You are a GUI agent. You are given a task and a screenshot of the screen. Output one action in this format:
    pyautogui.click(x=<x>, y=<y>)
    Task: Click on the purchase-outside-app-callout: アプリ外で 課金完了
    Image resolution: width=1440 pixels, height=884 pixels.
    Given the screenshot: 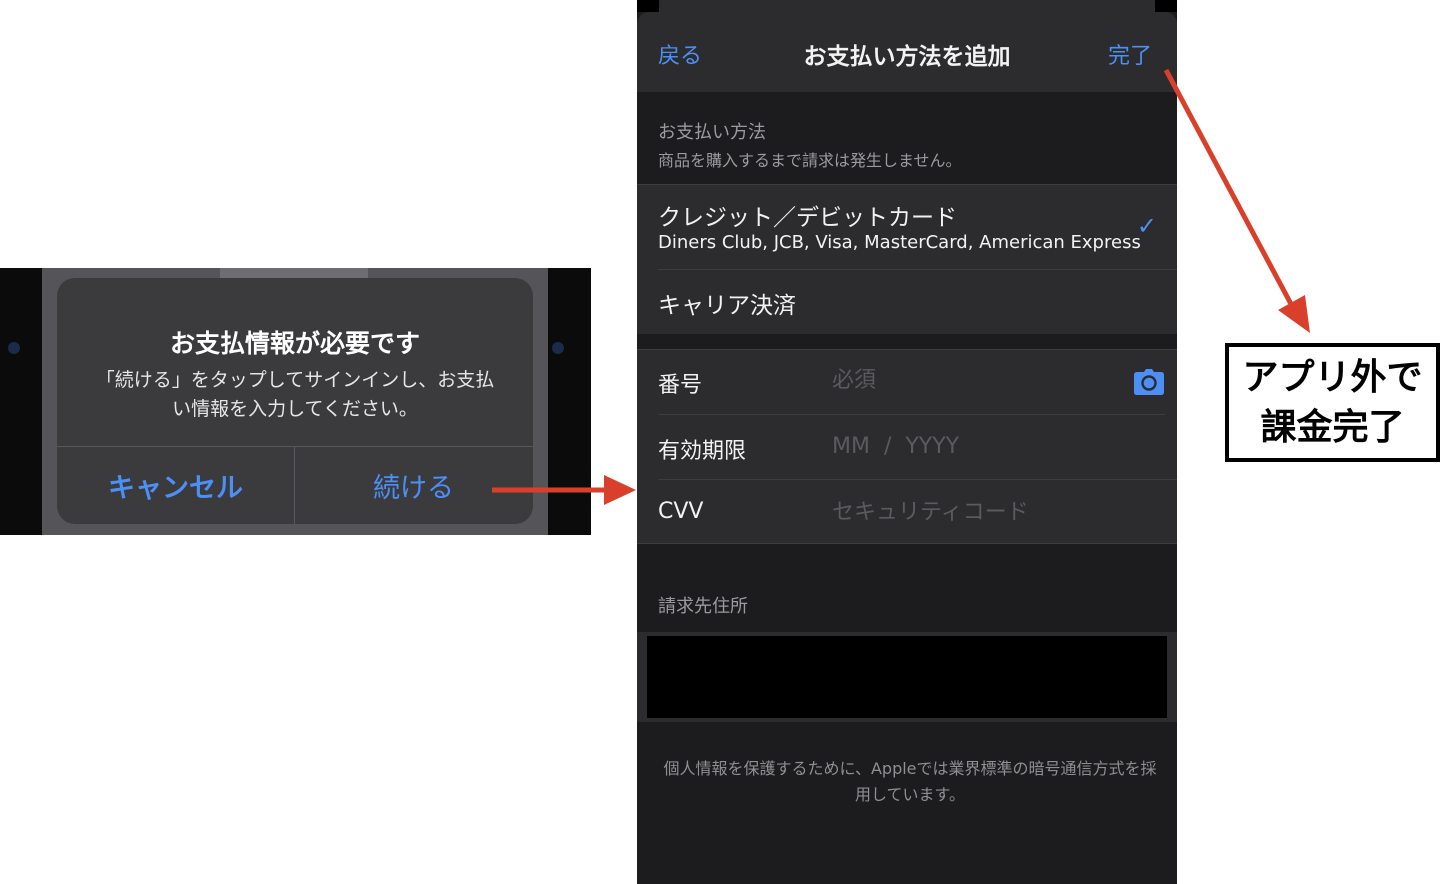 What is the action you would take?
    pyautogui.click(x=1332, y=402)
    